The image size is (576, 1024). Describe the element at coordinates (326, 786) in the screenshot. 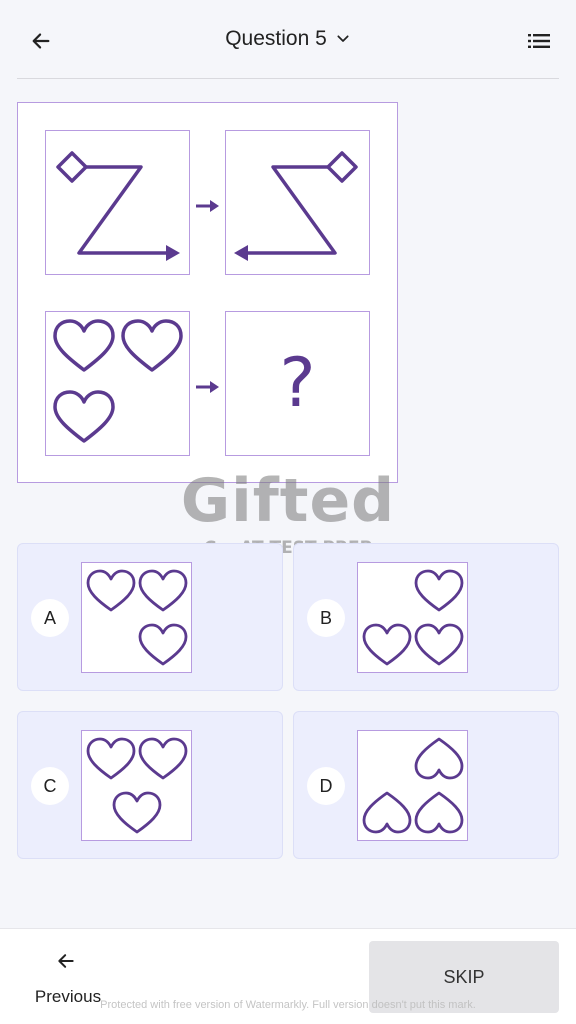

I see `option-letter: D` at that location.